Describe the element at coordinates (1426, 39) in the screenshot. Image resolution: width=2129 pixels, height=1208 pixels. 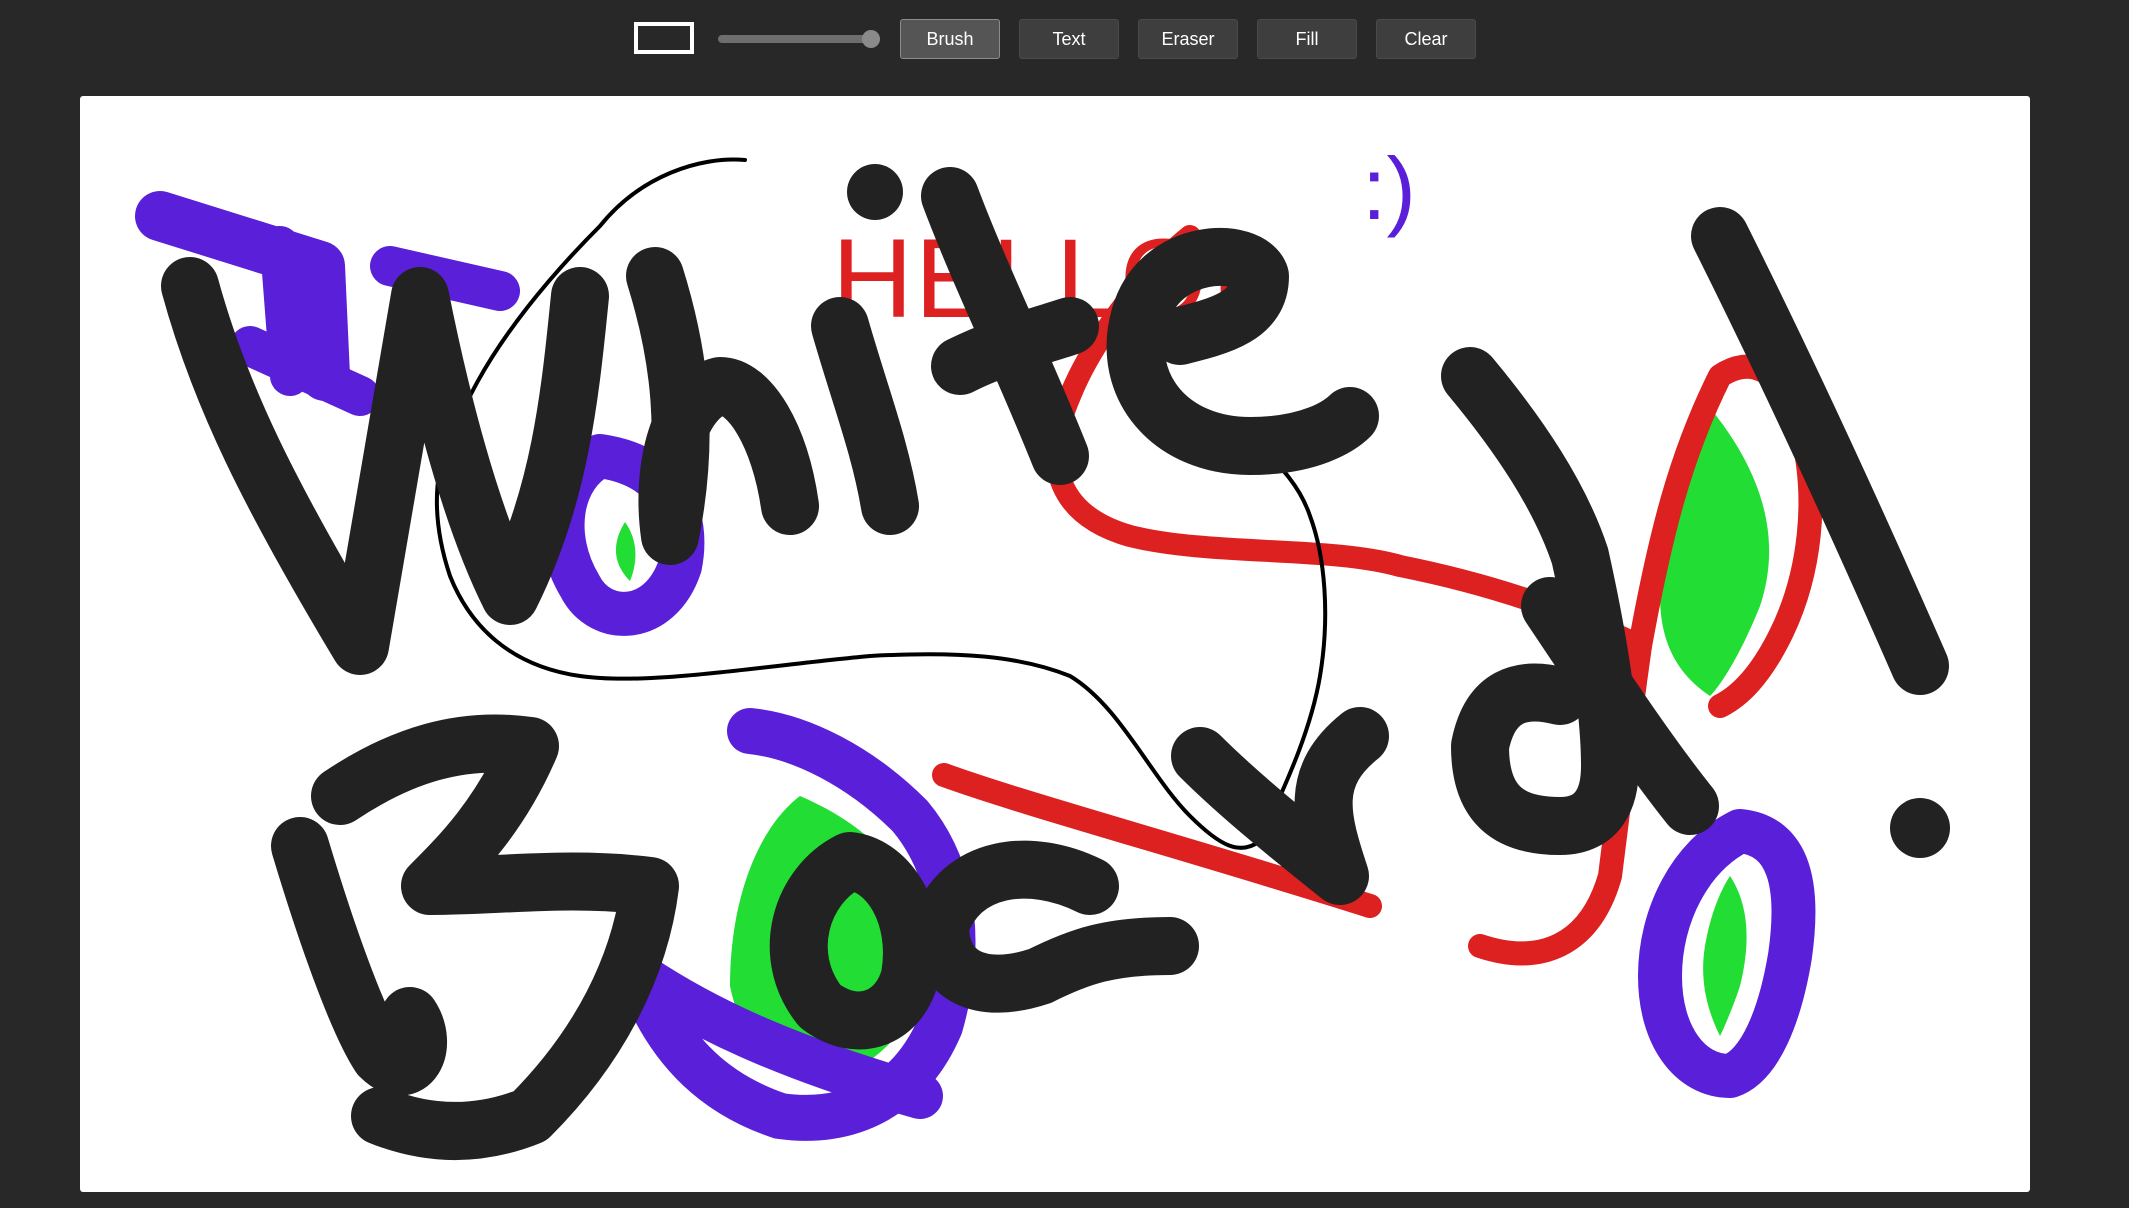
I see `clear-button: Clear` at that location.